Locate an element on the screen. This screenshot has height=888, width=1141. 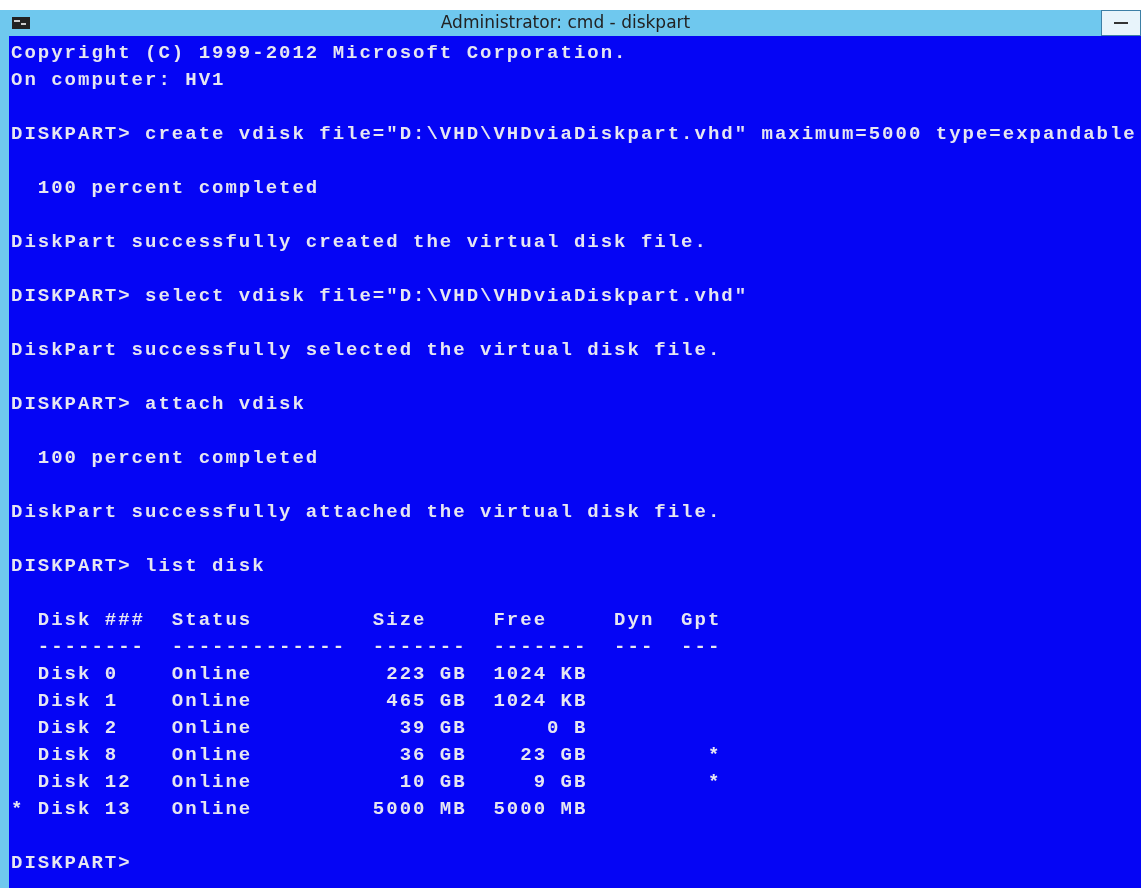
minimize-button is located at coordinates (1121, 23).